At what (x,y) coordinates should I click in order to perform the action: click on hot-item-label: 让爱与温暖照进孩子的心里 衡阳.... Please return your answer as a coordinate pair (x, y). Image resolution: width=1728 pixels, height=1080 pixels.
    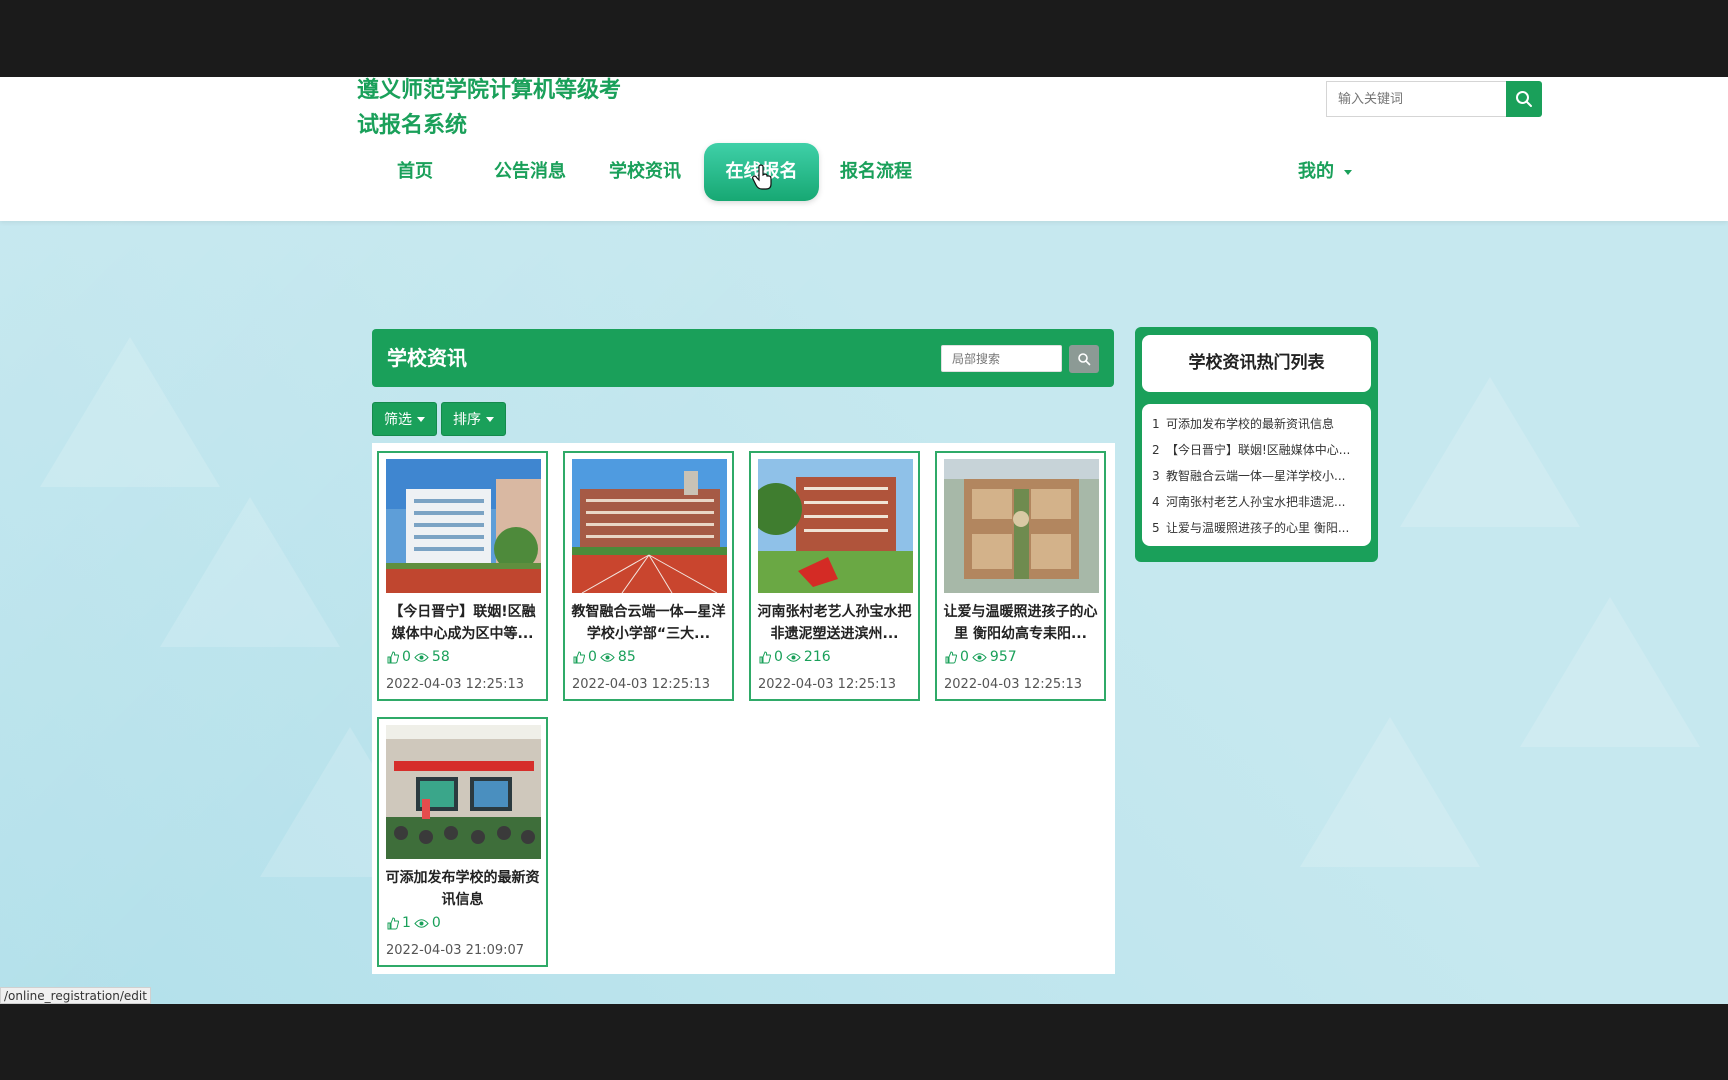
    Looking at the image, I should click on (1258, 528).